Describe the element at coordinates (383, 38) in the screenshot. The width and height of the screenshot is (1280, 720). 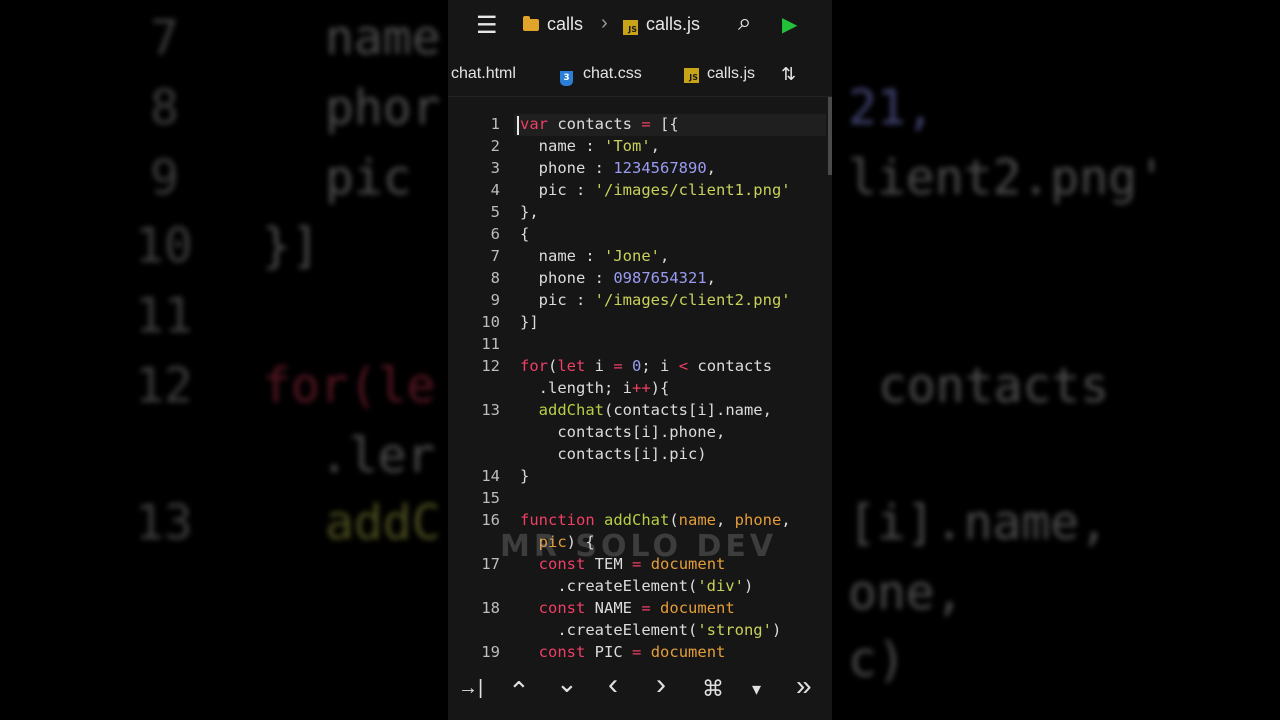
I see `bg-code-text: name` at that location.